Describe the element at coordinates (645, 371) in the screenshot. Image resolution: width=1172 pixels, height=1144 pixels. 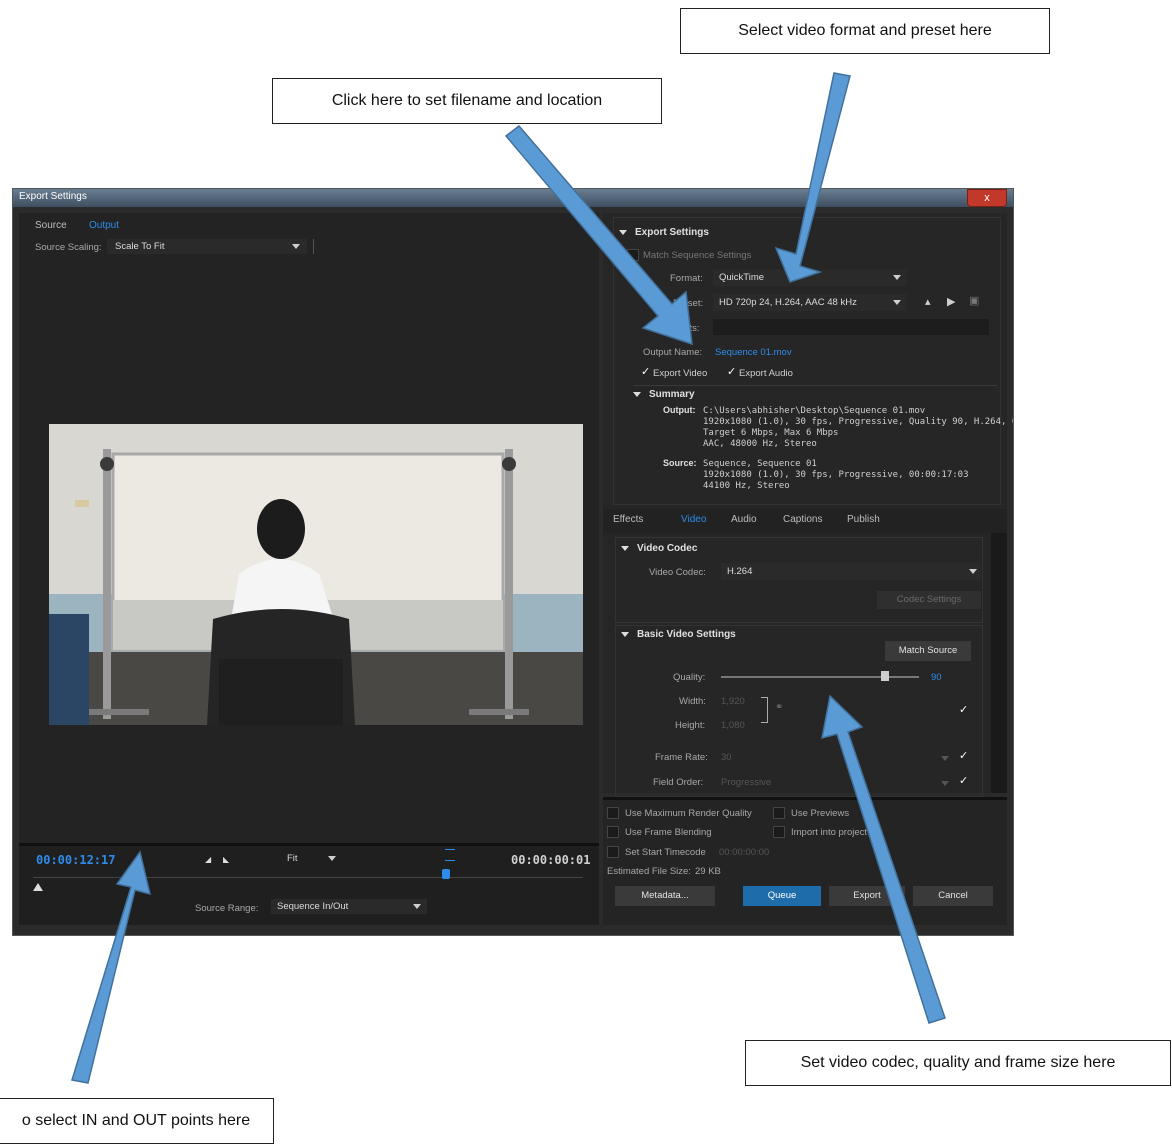
I see `export-video-check-icon: ✓` at that location.